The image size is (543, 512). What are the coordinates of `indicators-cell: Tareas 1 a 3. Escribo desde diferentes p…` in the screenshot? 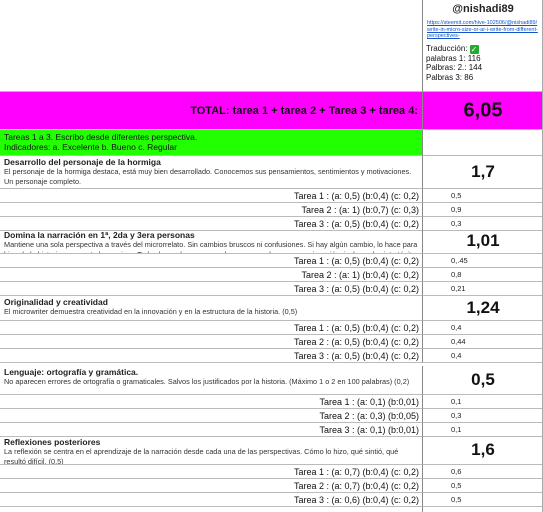 It's located at (211, 143).